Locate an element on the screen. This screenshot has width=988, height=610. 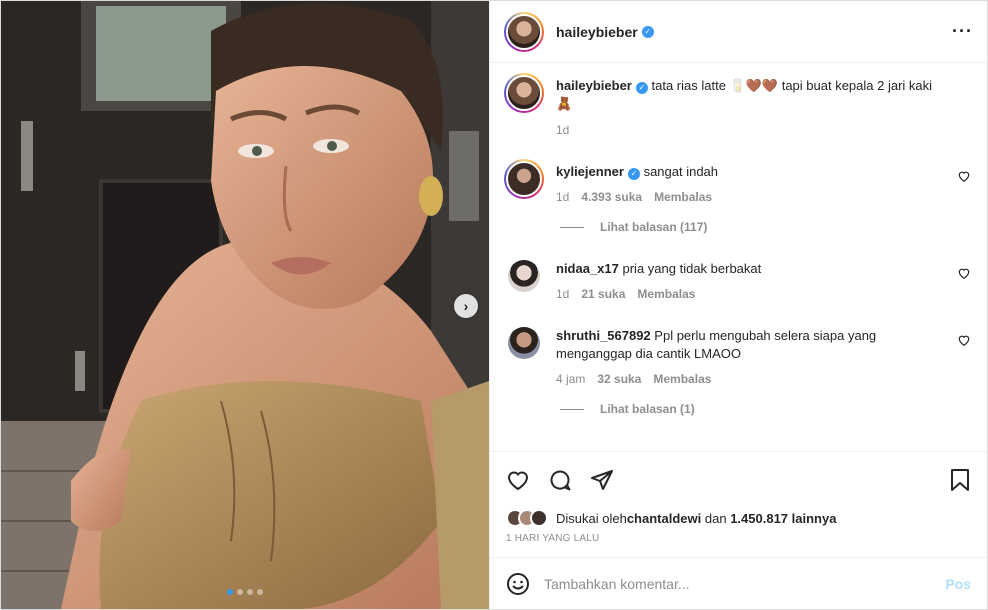
comment-username: nidaa_x17 is located at coordinates (587, 268).